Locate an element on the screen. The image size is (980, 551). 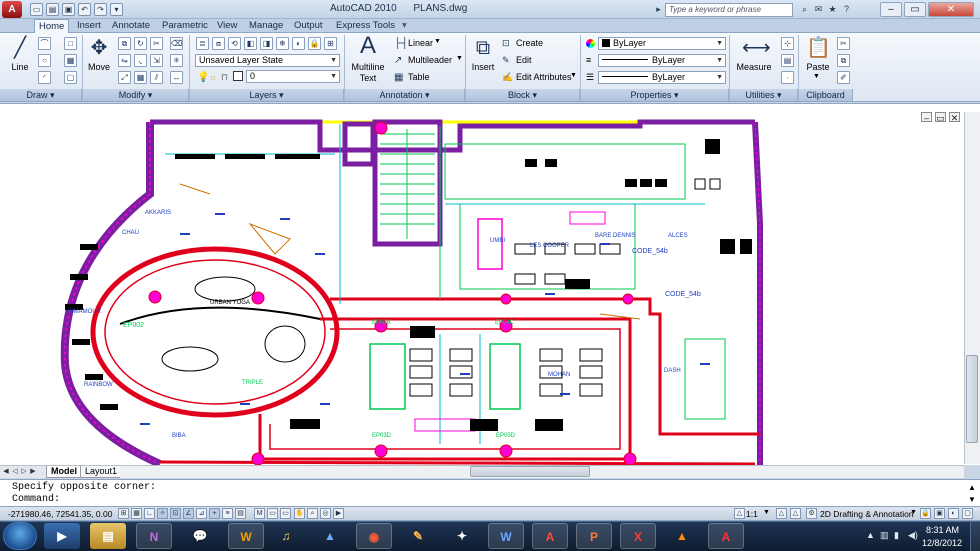
quick-view-drawings-icon: ▭ is located at coordinates (285, 513).